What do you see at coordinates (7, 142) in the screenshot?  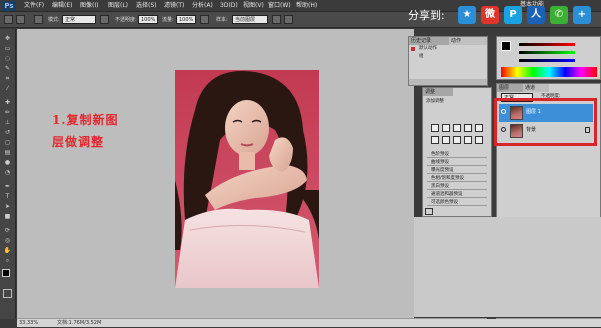 I see `eraser-tool-icon: ◻` at bounding box center [7, 142].